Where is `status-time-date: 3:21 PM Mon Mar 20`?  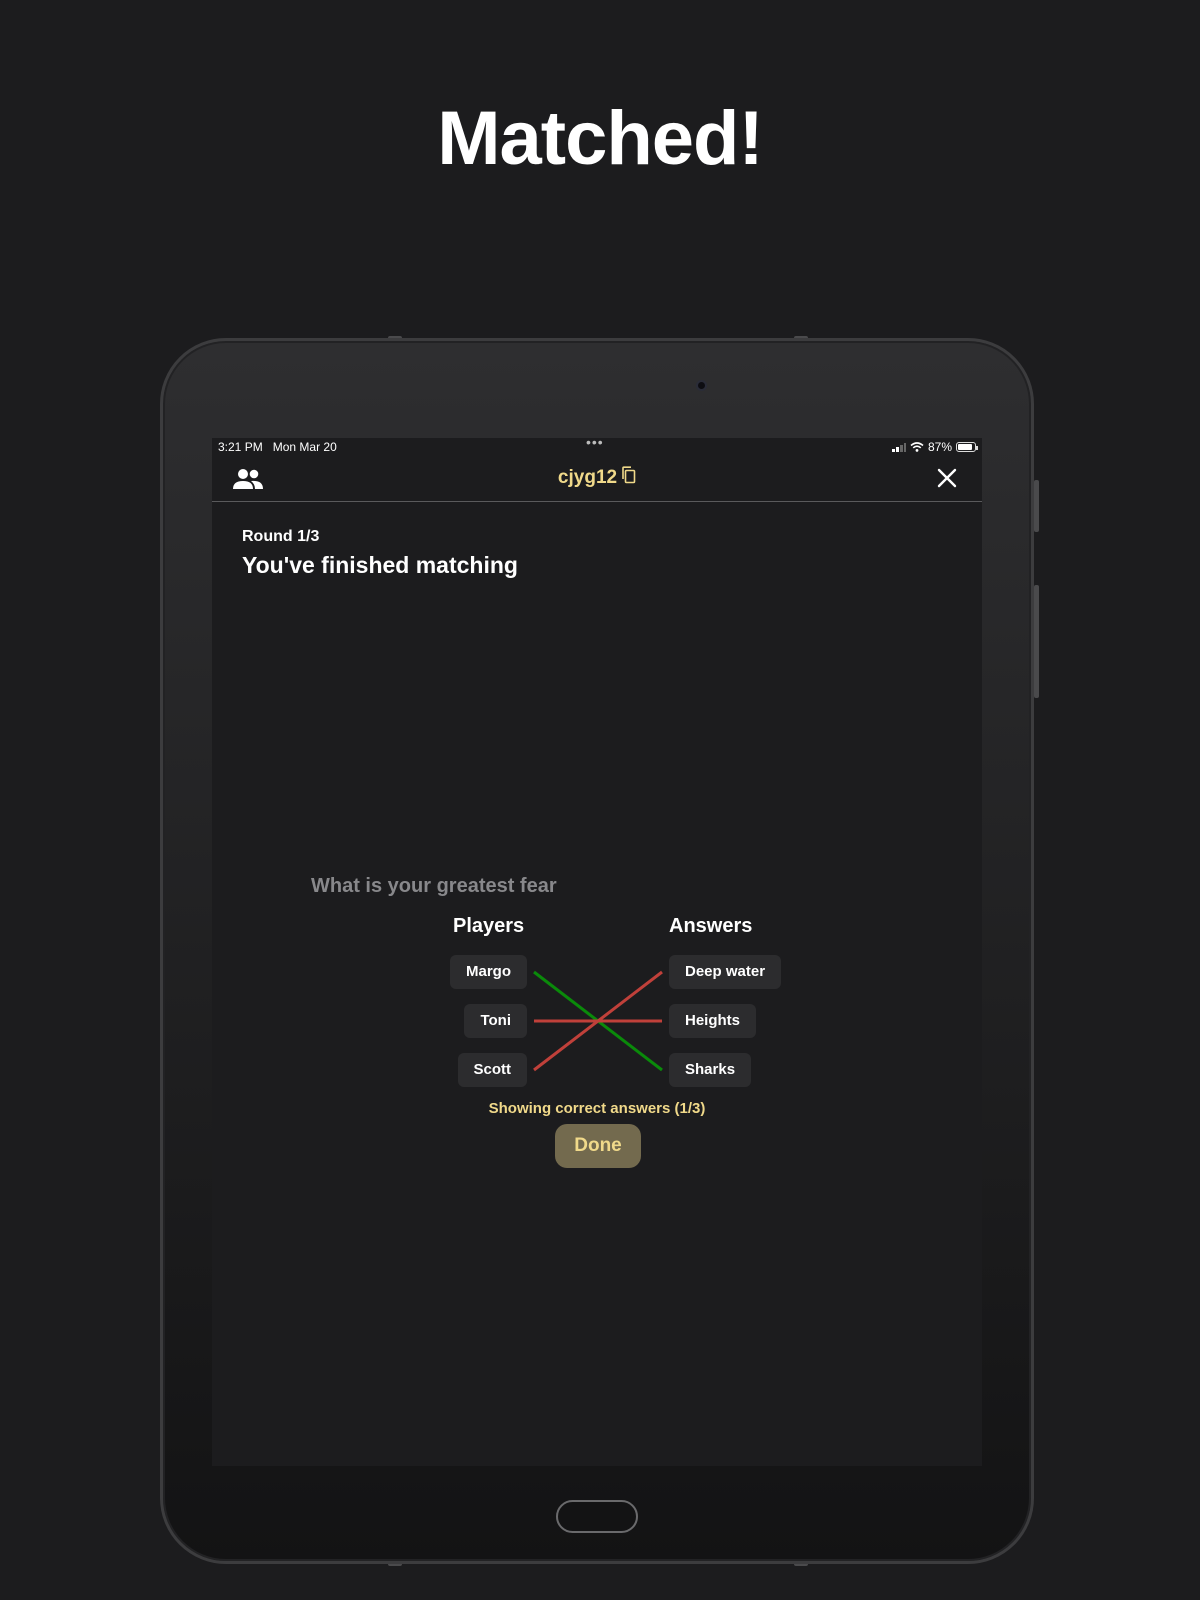 status-time-date: 3:21 PM Mon Mar 20 is located at coordinates (277, 447).